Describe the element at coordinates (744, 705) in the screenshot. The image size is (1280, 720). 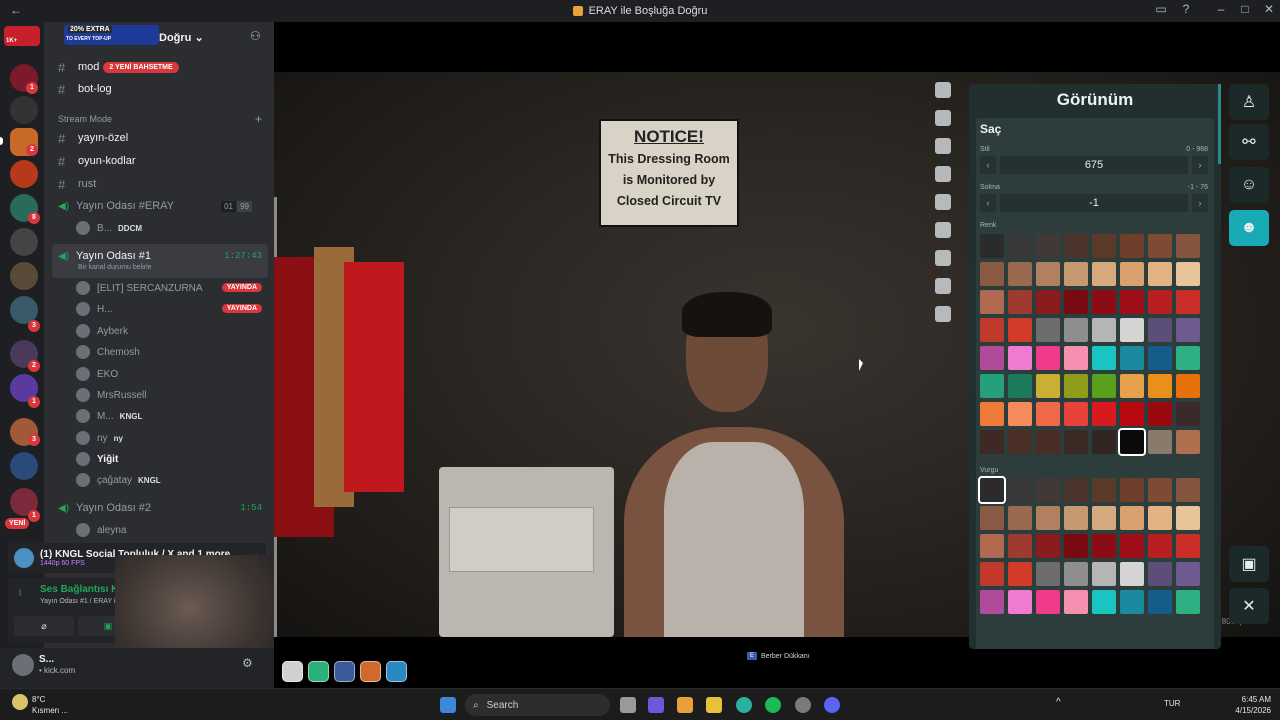
I see `edge-icon` at that location.